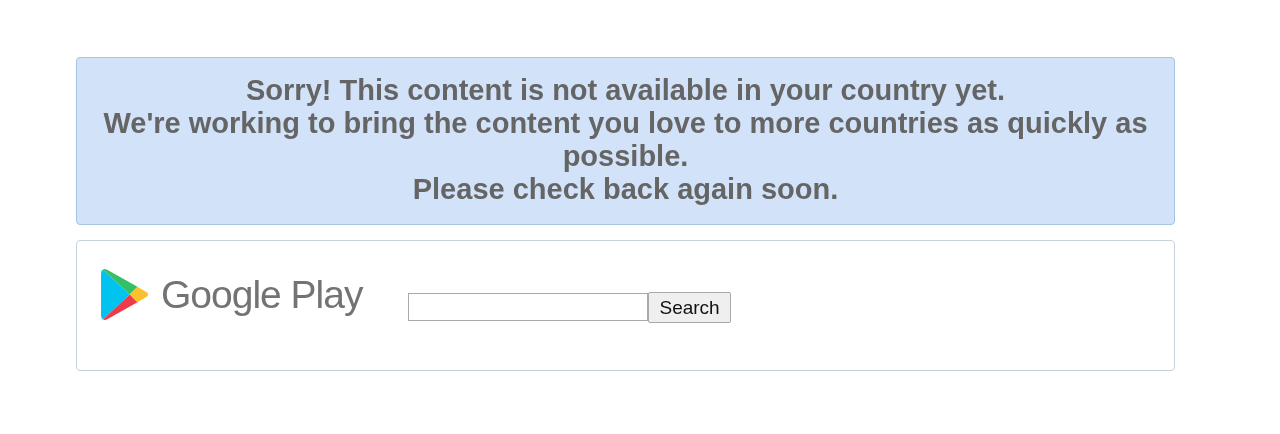 This screenshot has width=1280, height=434. Describe the element at coordinates (625, 140) in the screenshot. I see `notice-text: We're working to bring the content you love to more countries as quickly as possible.` at that location.